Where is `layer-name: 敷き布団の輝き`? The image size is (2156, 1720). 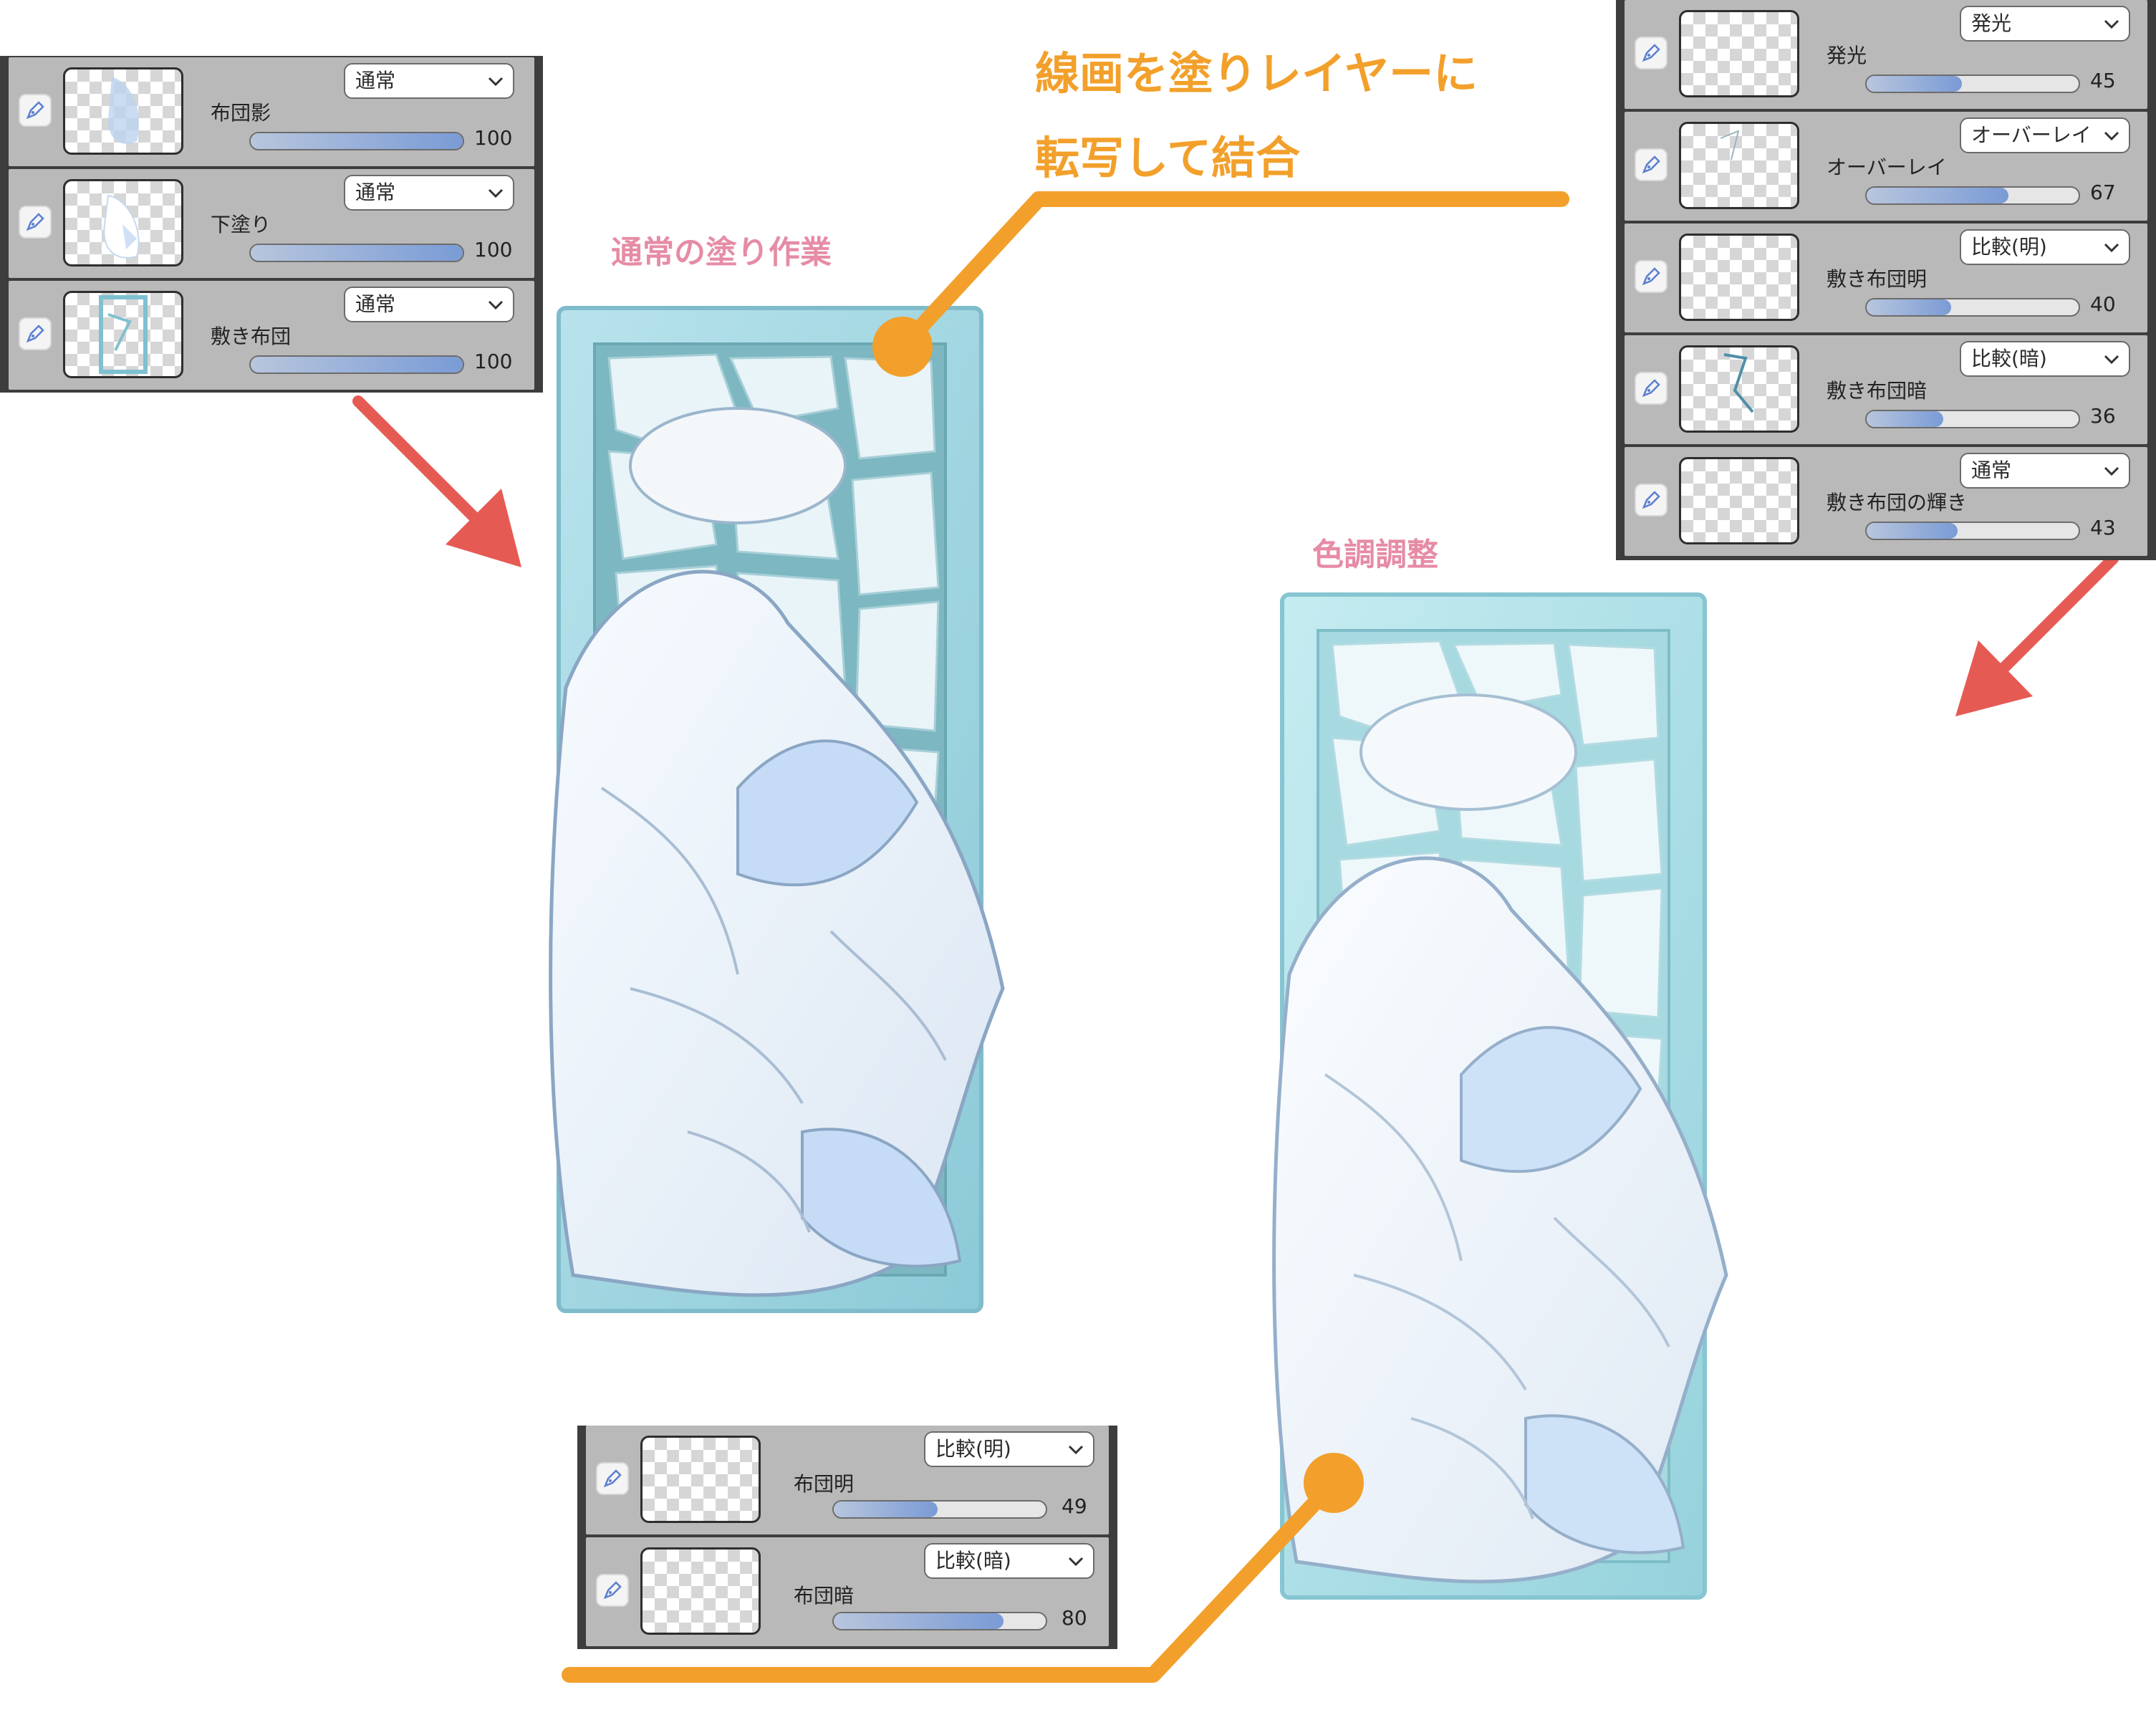 layer-name: 敷き布団の輝き is located at coordinates (1897, 502).